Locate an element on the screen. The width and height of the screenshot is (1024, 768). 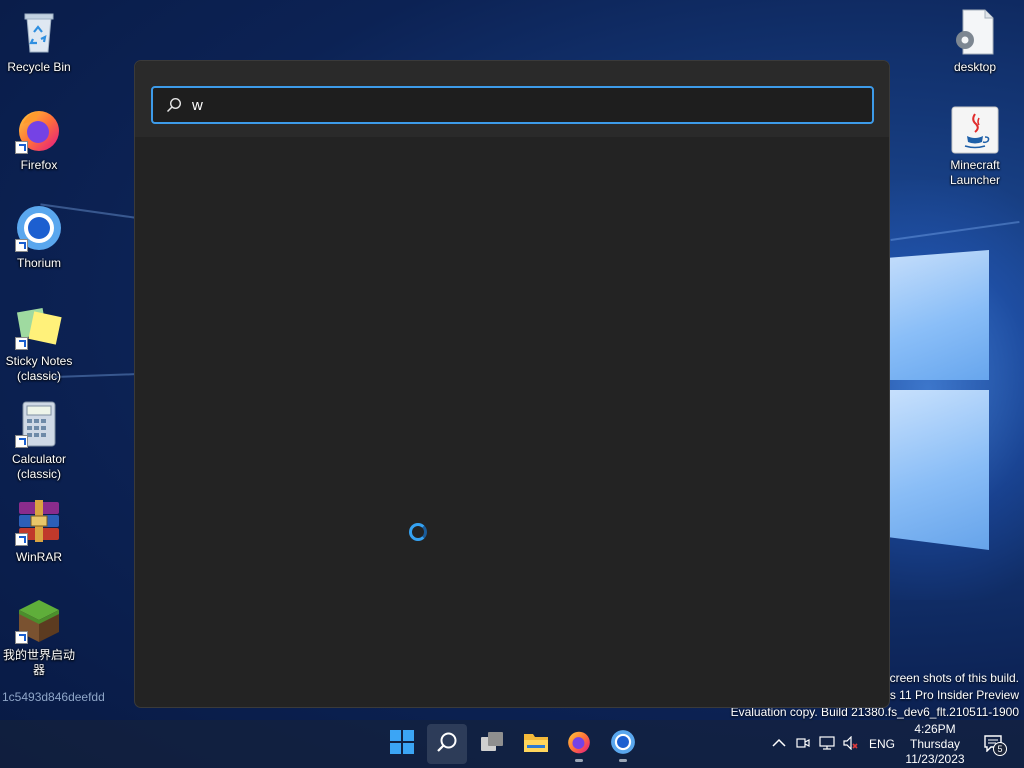
tray-network-button is located at coordinates (827, 744).